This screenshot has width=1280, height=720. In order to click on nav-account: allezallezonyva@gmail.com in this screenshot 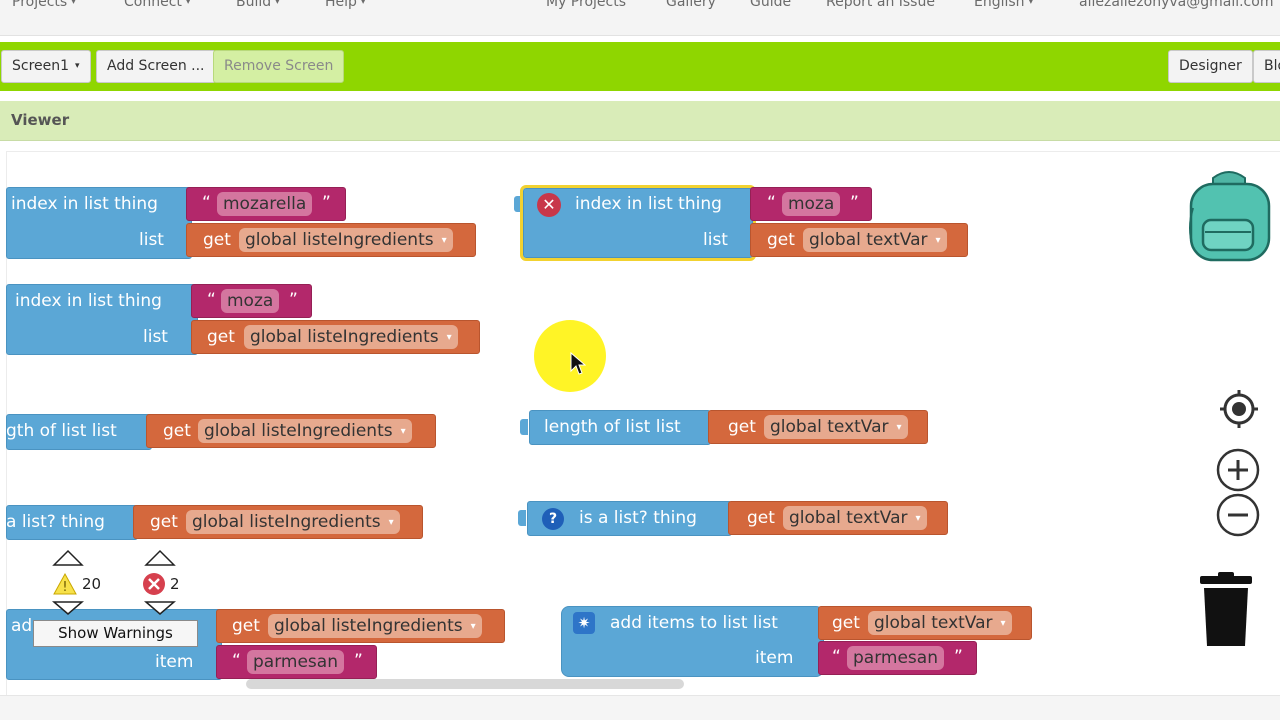, I will do `click(1176, 5)`.